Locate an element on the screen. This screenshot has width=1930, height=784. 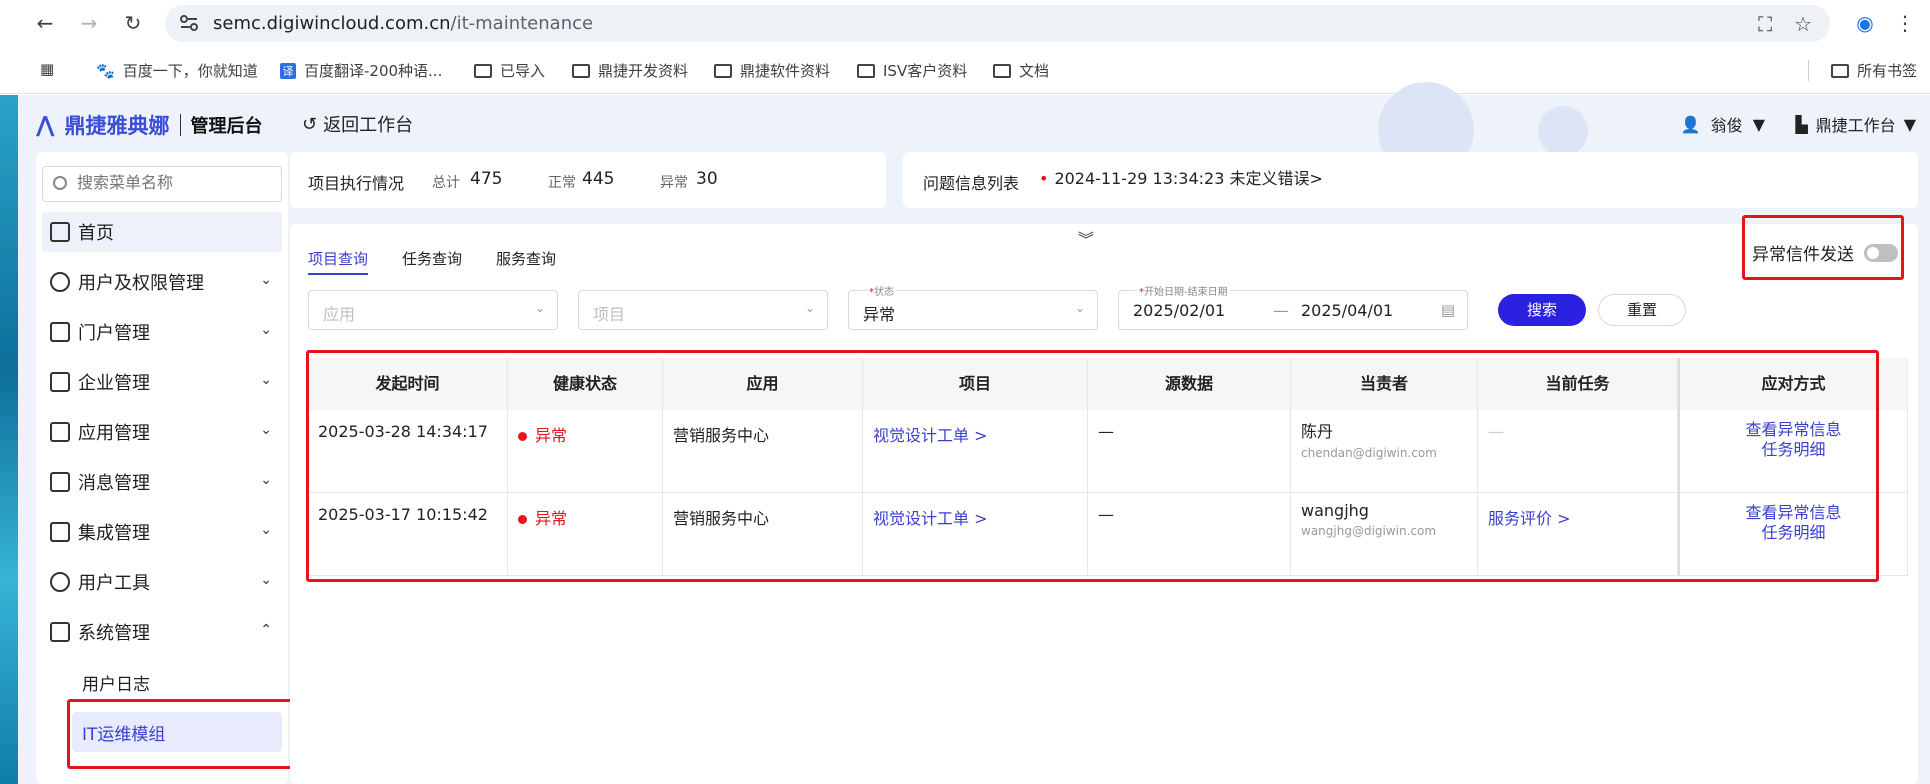
home-icon is located at coordinates (60, 232).